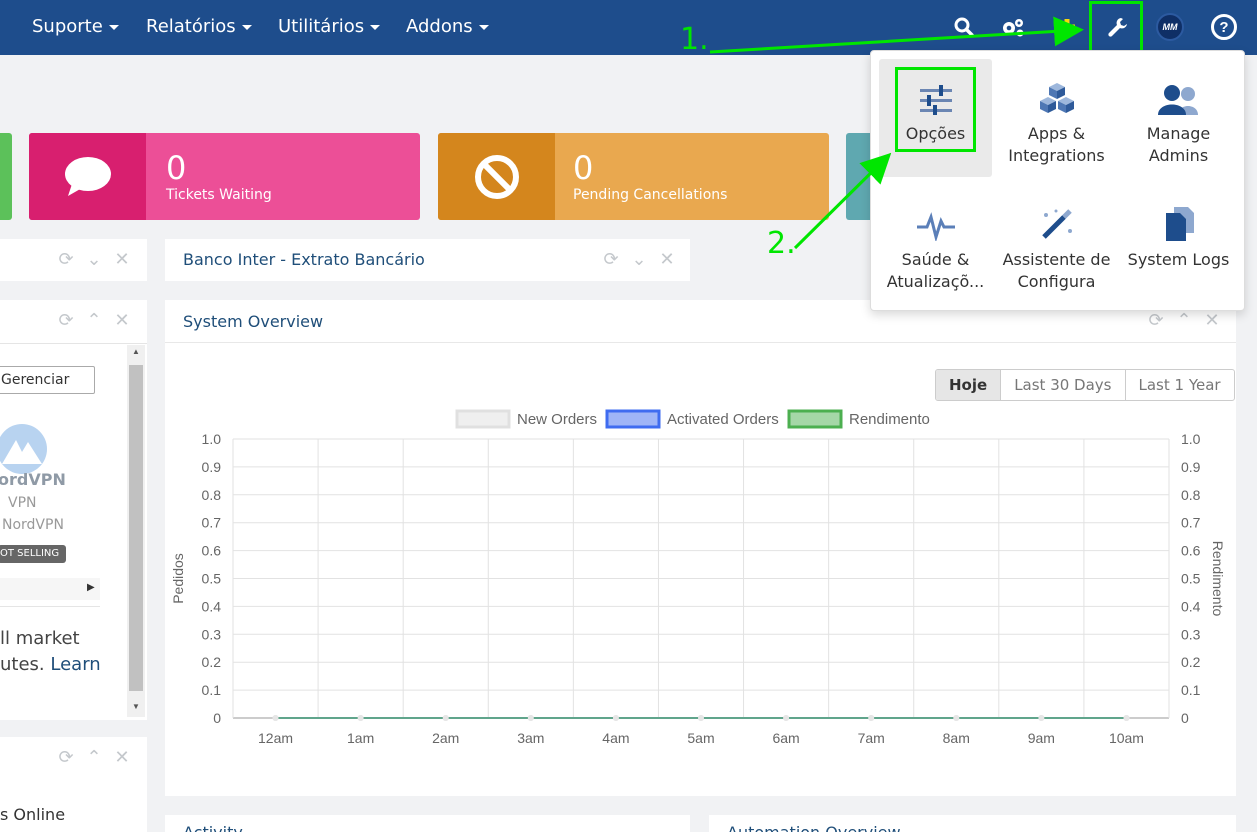  Describe the element at coordinates (1056, 224) in the screenshot. I see `magic-wand-icon` at that location.